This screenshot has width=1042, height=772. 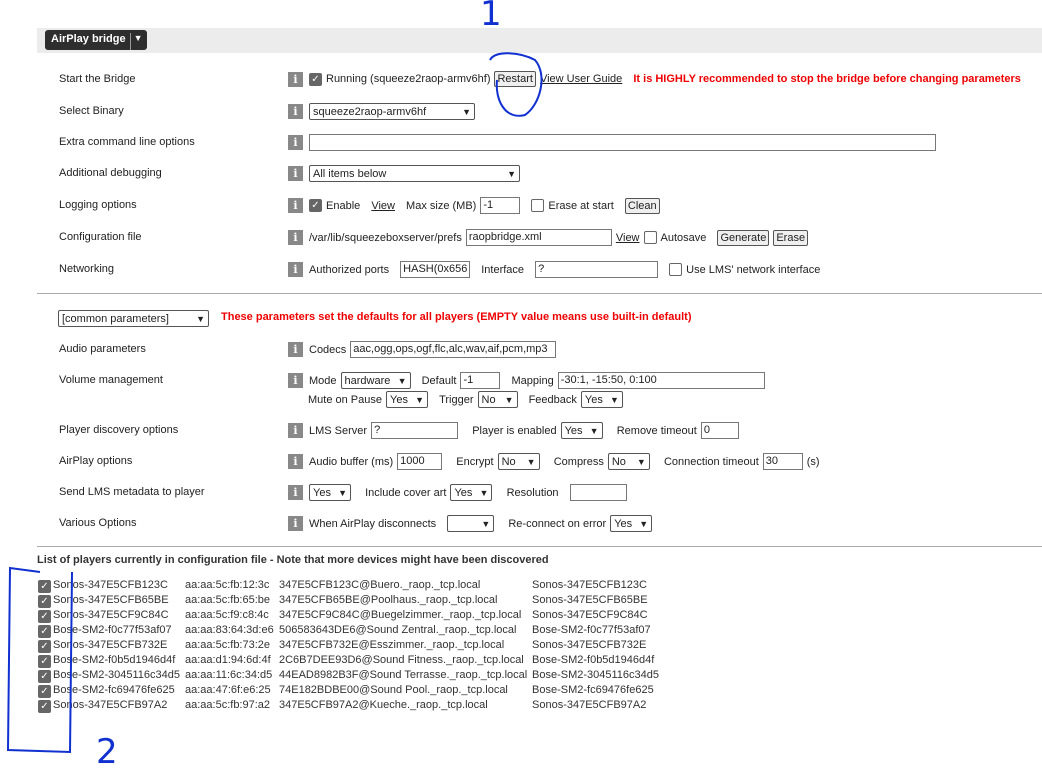 I want to click on circle-annotation, so click(x=516, y=84).